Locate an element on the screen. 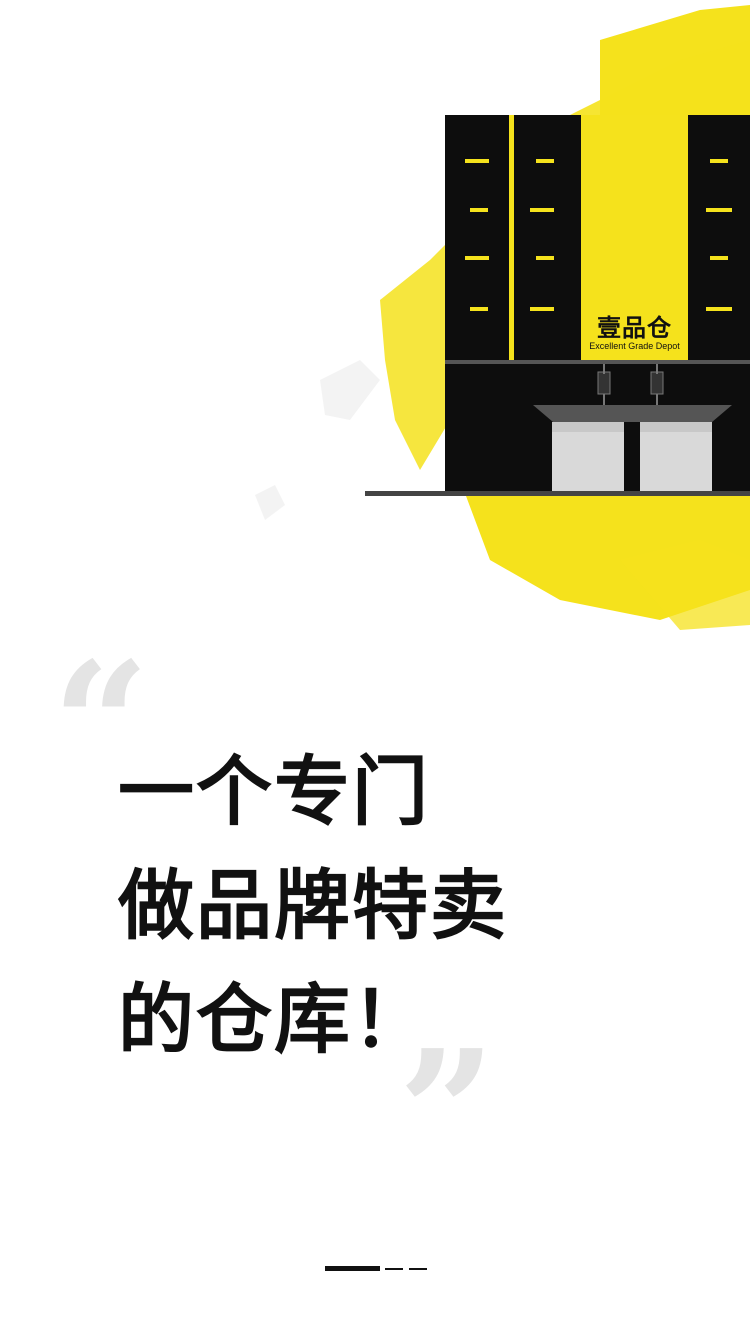 The width and height of the screenshot is (750, 1334). page-indicator-dot-active is located at coordinates (352, 1268).